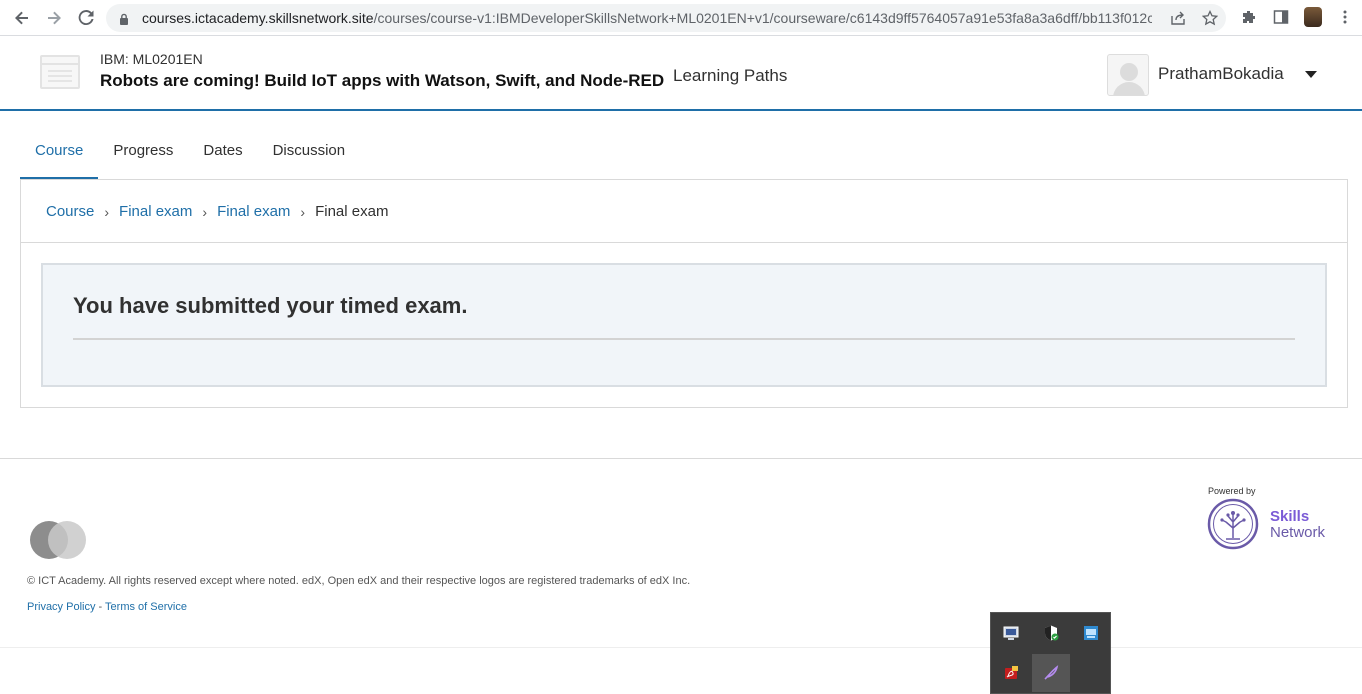  Describe the element at coordinates (1311, 74) in the screenshot. I see `user-menu-caret-icon` at that location.